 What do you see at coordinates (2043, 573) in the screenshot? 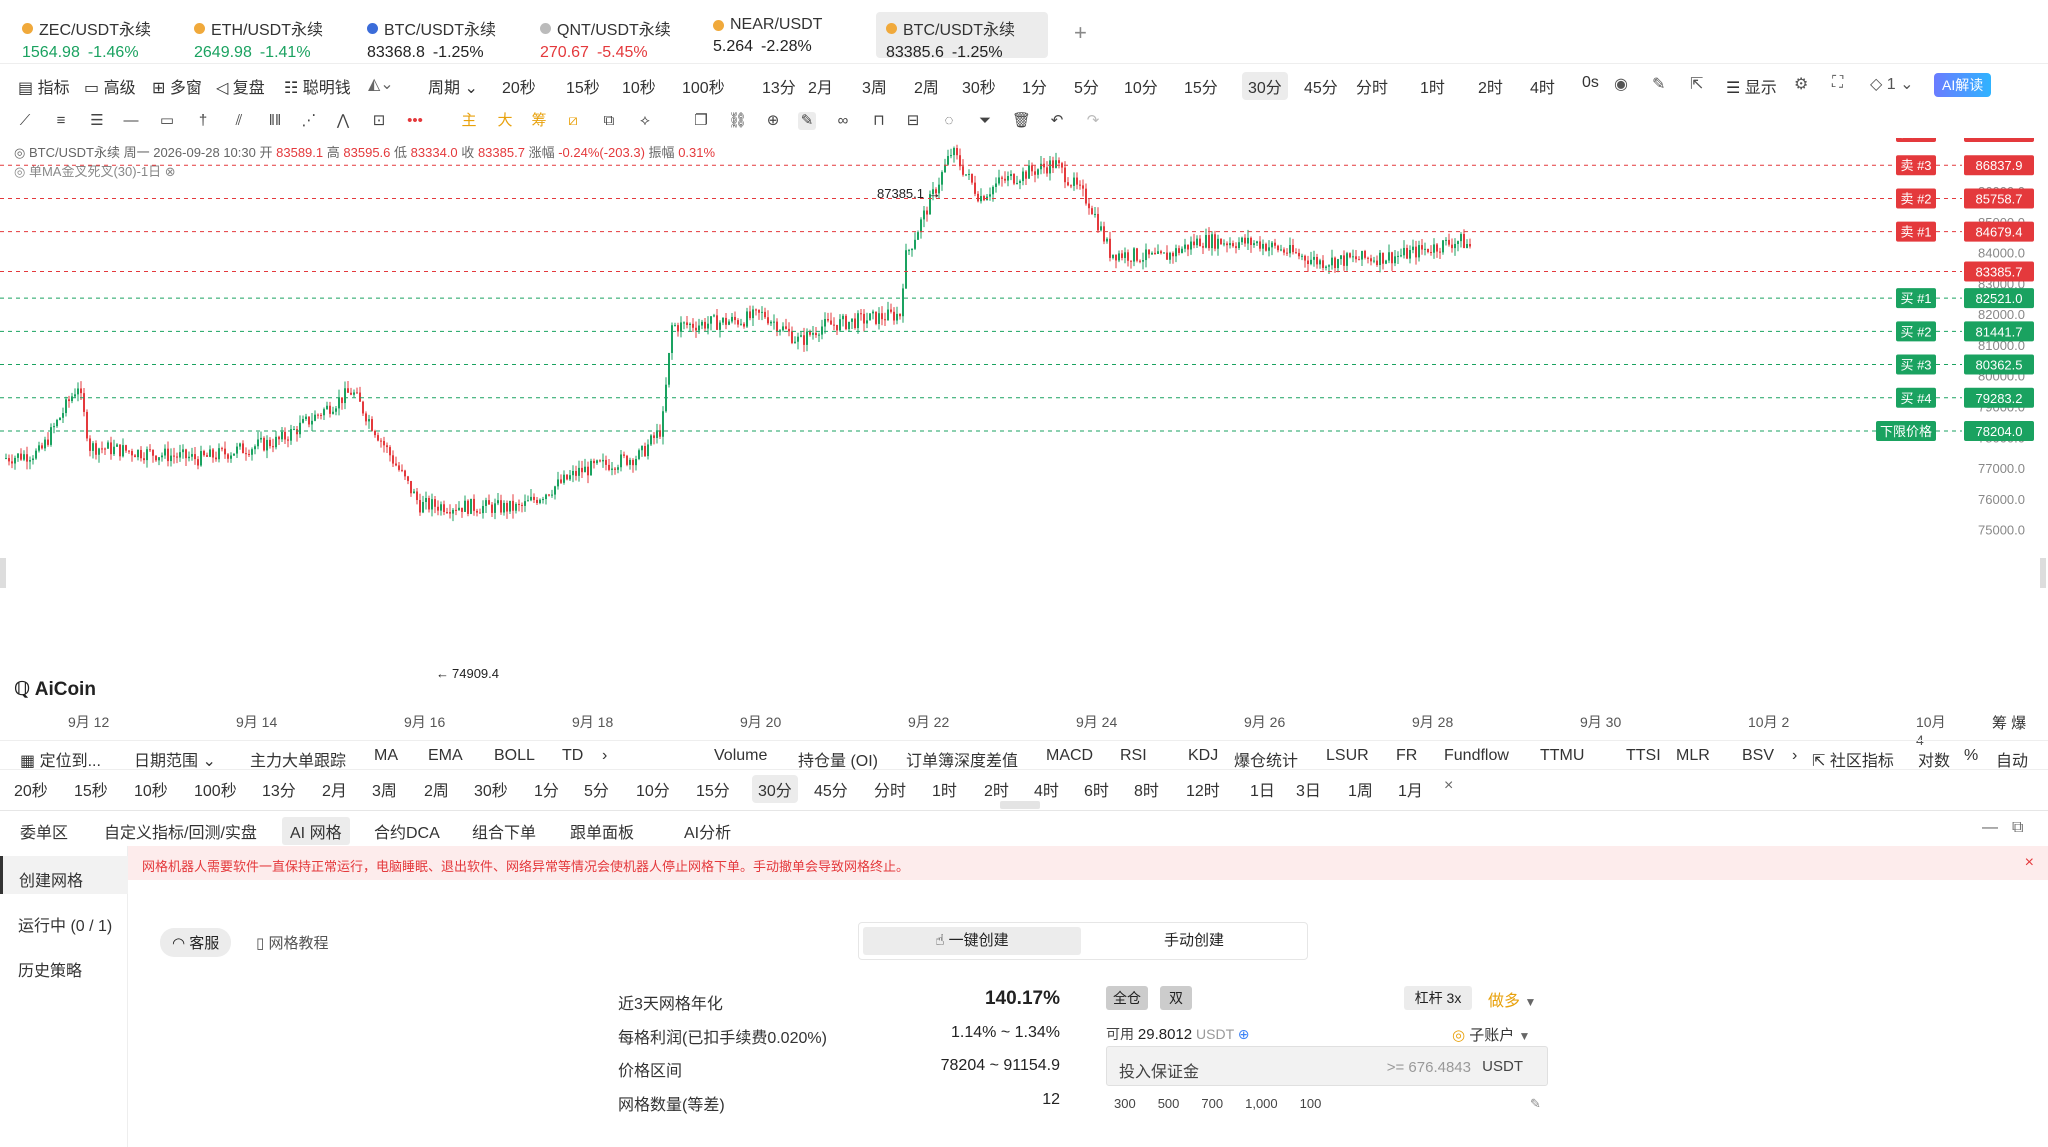
I see `right-scroll-handle` at bounding box center [2043, 573].